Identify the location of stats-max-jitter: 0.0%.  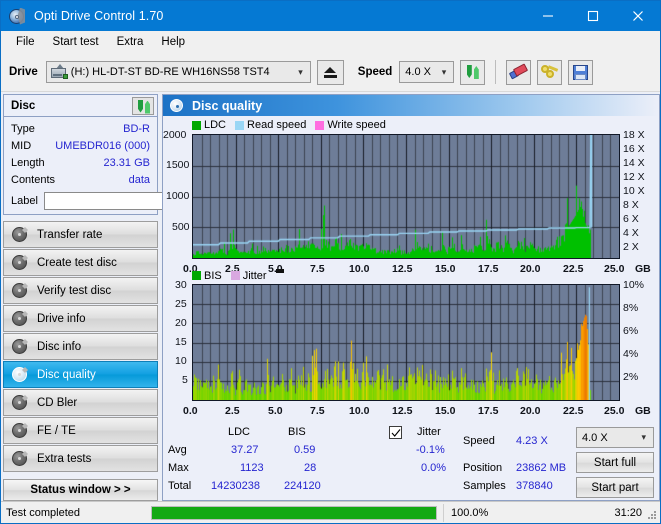
(434, 468).